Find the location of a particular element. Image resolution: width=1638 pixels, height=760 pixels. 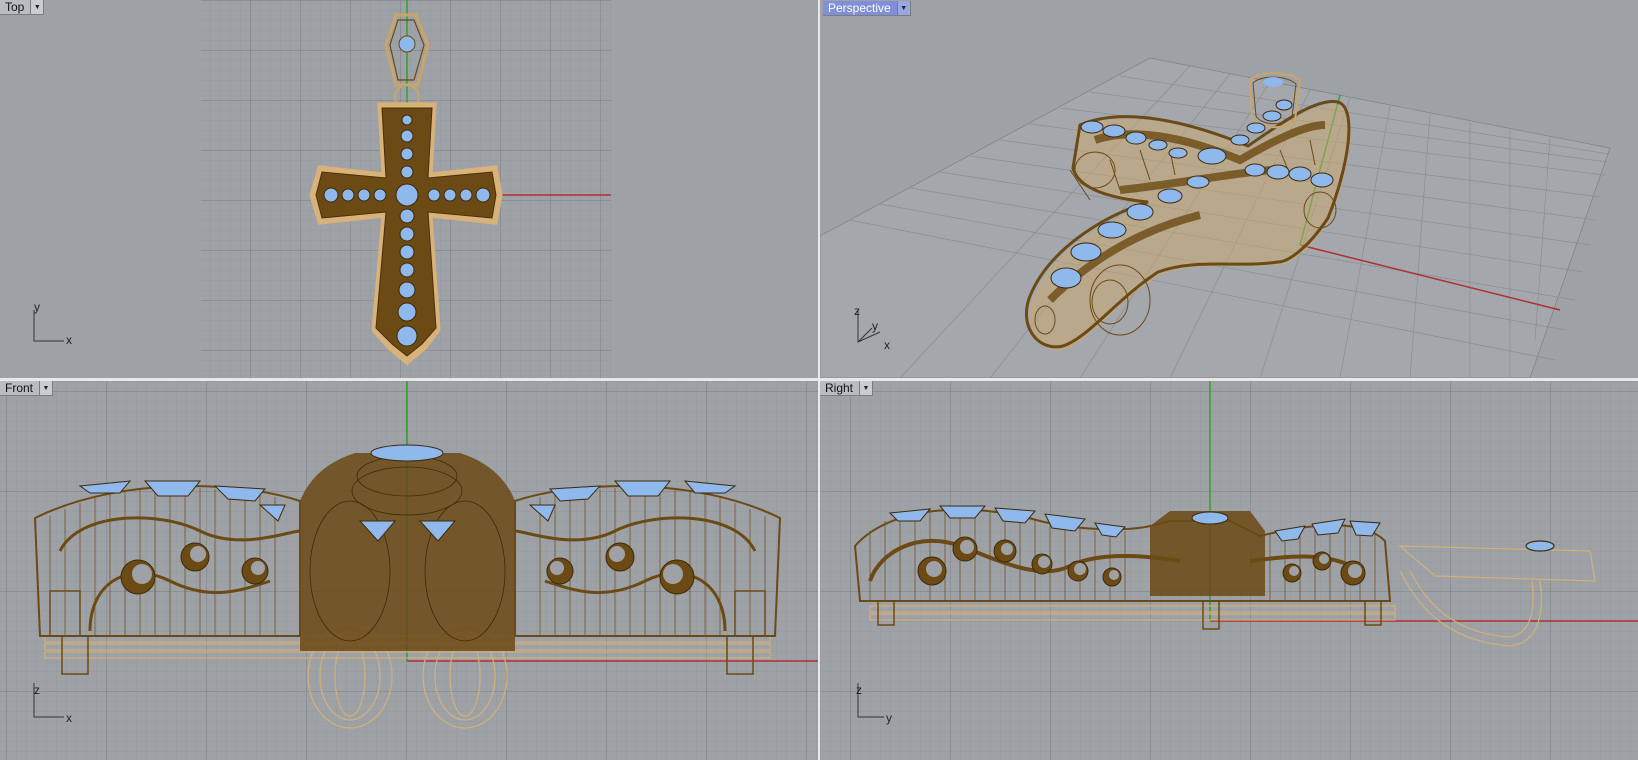

viewport-tab-perspective: Perspective ▼ is located at coordinates (867, 8).